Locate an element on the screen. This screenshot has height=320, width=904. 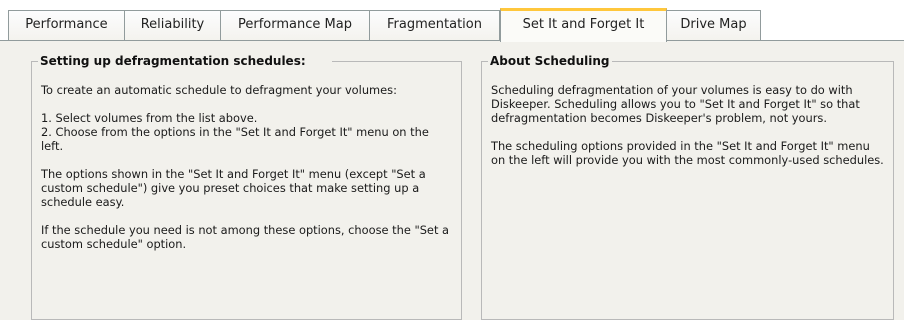
tab-drive-map: Drive Map is located at coordinates (713, 25).